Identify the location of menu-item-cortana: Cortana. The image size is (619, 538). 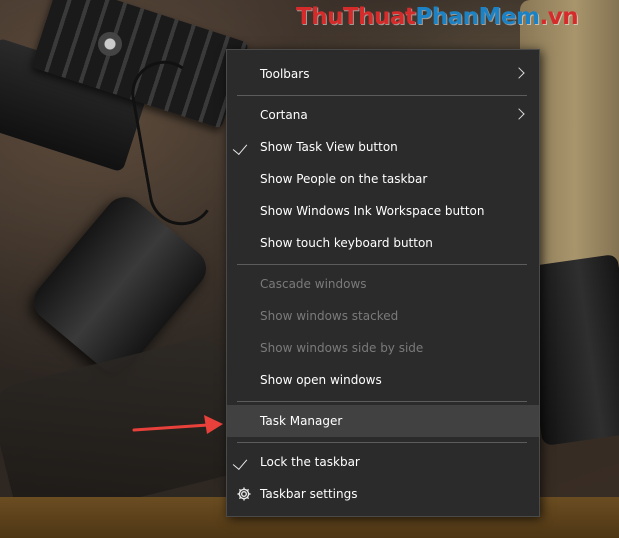
(383, 115).